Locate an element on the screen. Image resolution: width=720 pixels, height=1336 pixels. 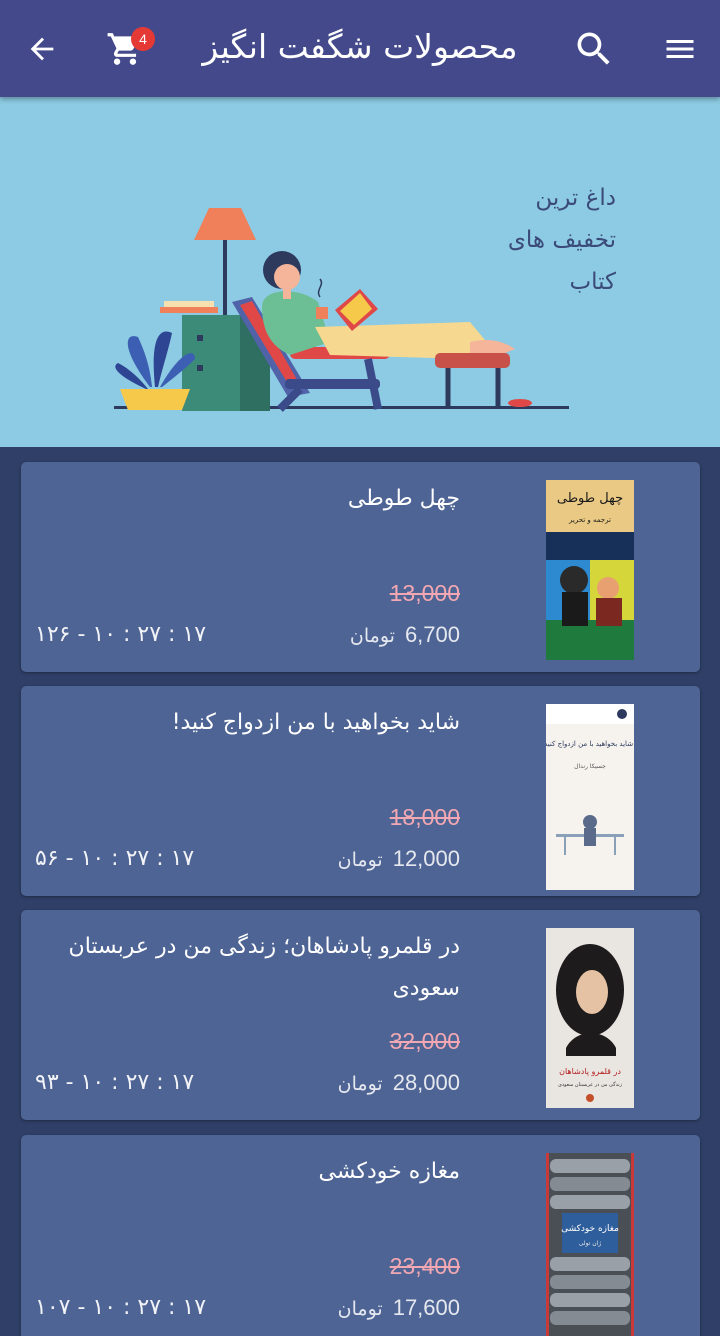
product-title: چهل طوطی is located at coordinates (246, 499).